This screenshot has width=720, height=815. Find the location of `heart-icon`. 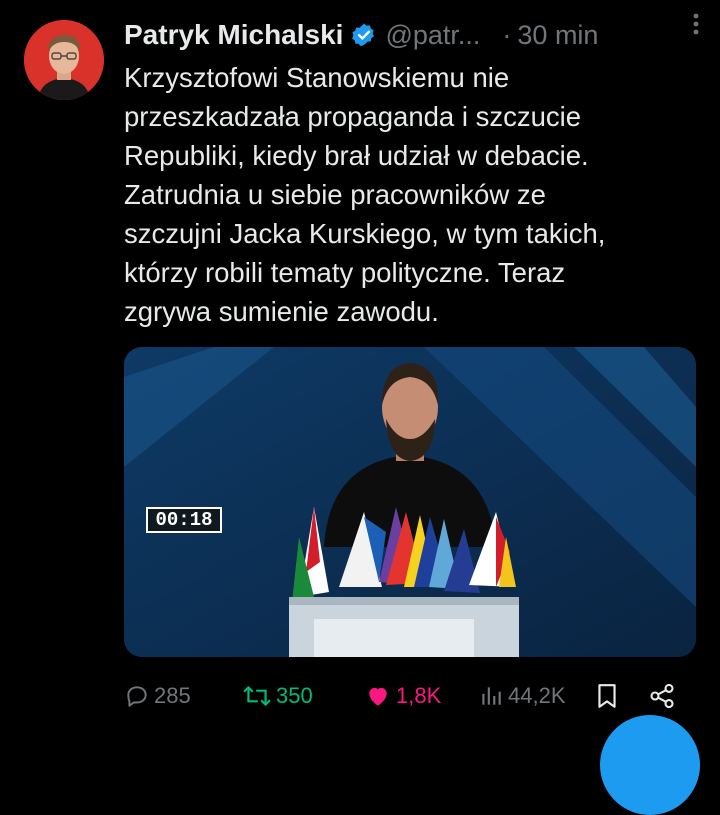

heart-icon is located at coordinates (378, 696).